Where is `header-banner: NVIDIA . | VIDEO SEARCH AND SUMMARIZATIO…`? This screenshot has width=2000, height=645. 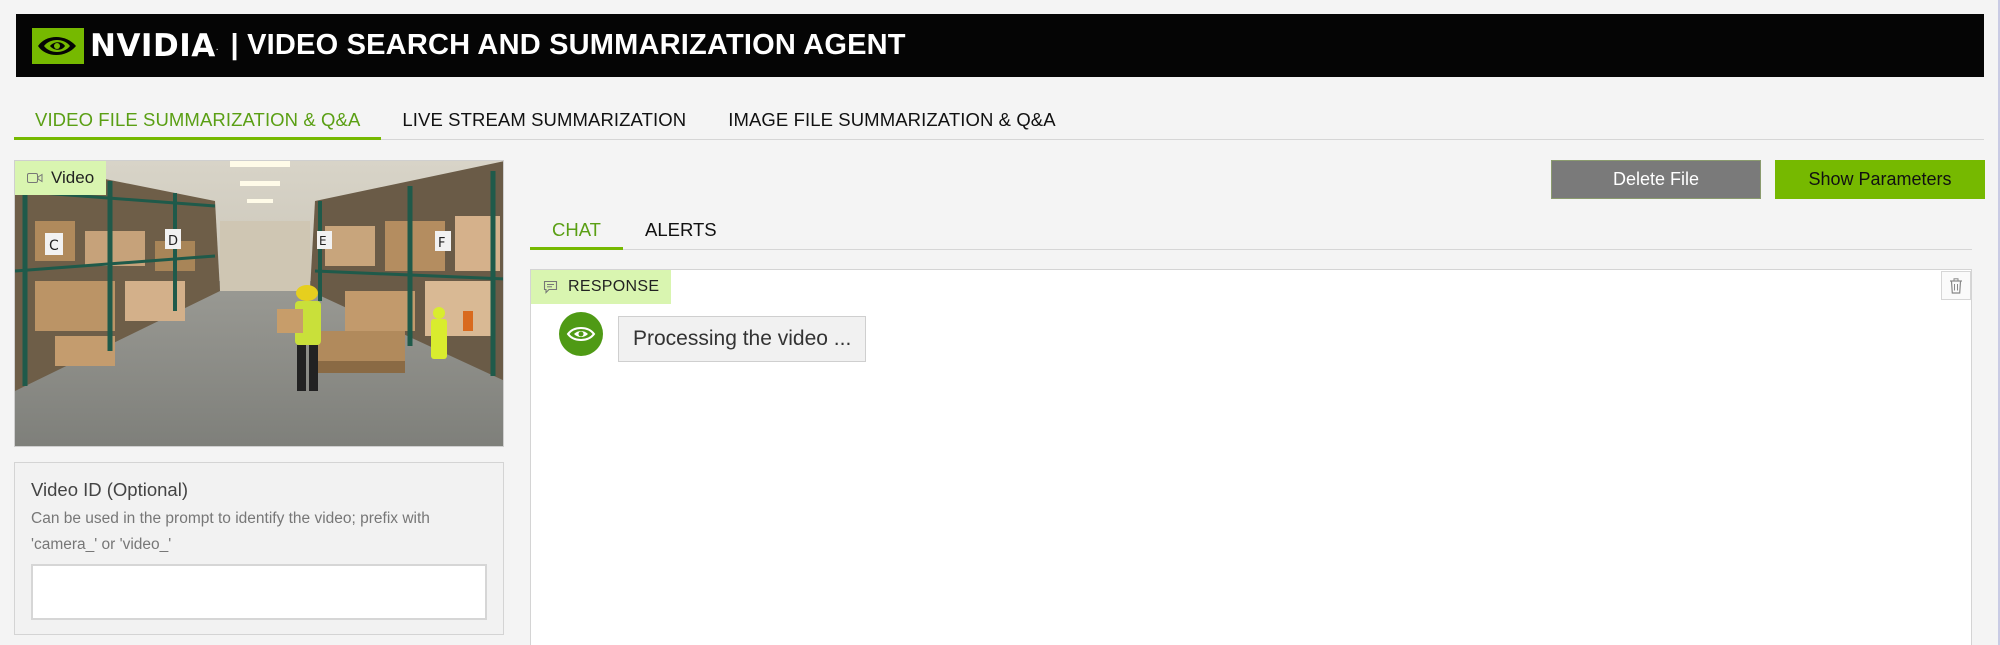 header-banner: NVIDIA . | VIDEO SEARCH AND SUMMARIZATIO… is located at coordinates (1000, 45).